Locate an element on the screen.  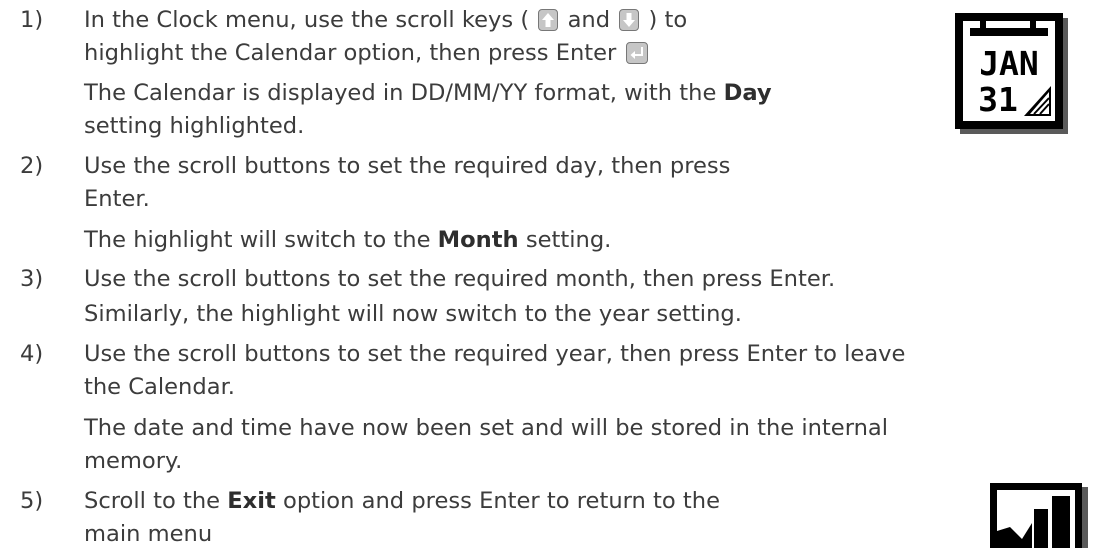
instruction-text: Scroll to the is located at coordinates (152, 501).